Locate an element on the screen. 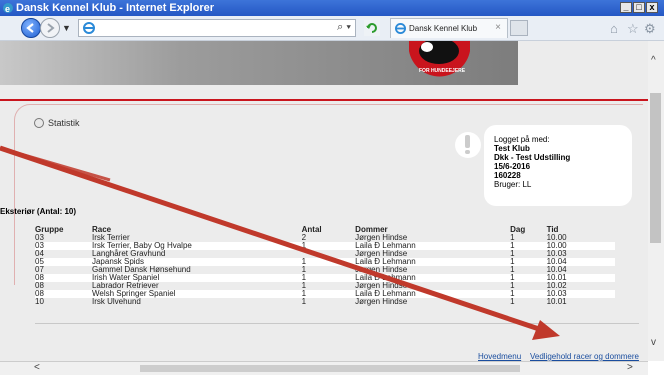  cell-antal is located at coordinates (328, 254).